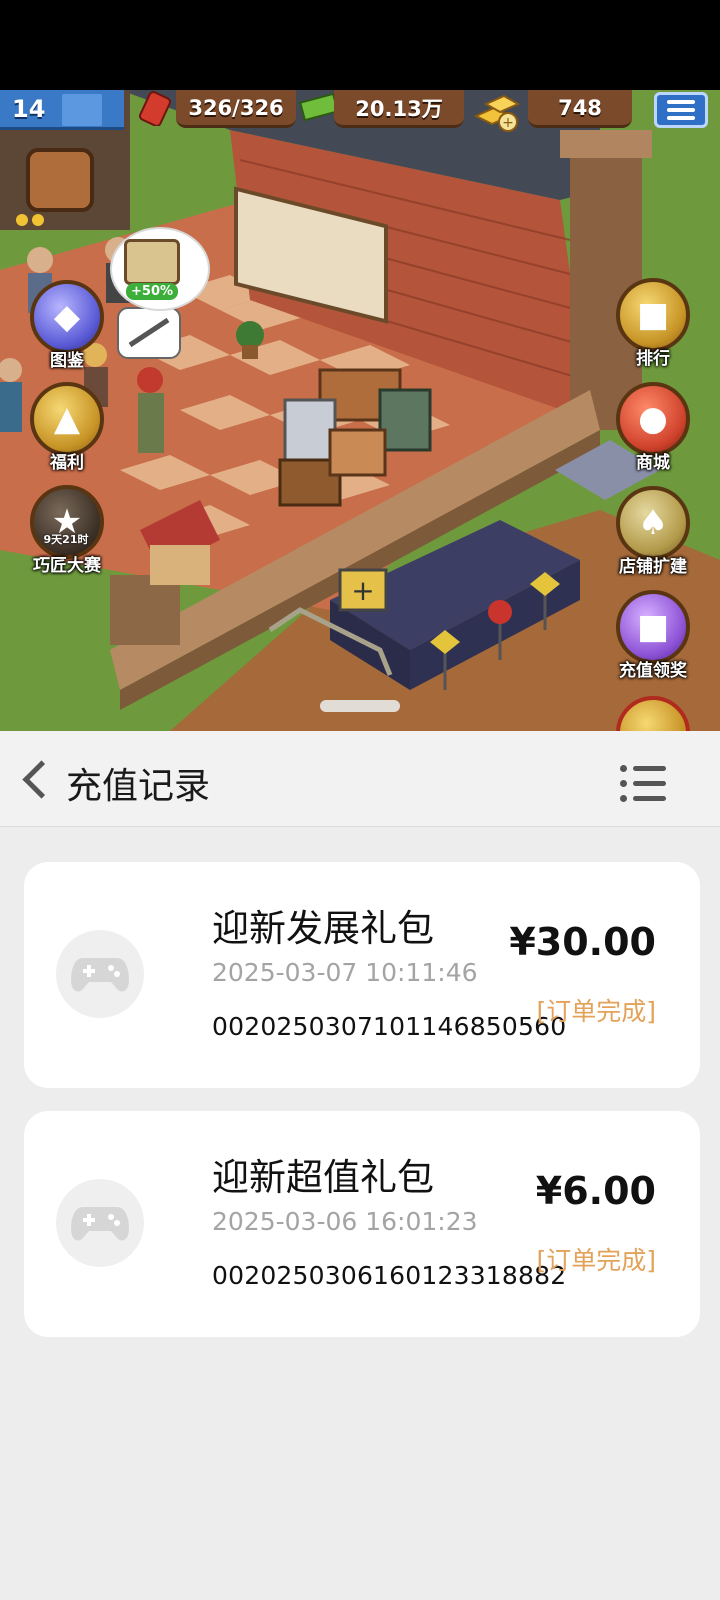 This screenshot has width=720, height=1600. What do you see at coordinates (644, 783) in the screenshot?
I see `list-icon` at bounding box center [644, 783].